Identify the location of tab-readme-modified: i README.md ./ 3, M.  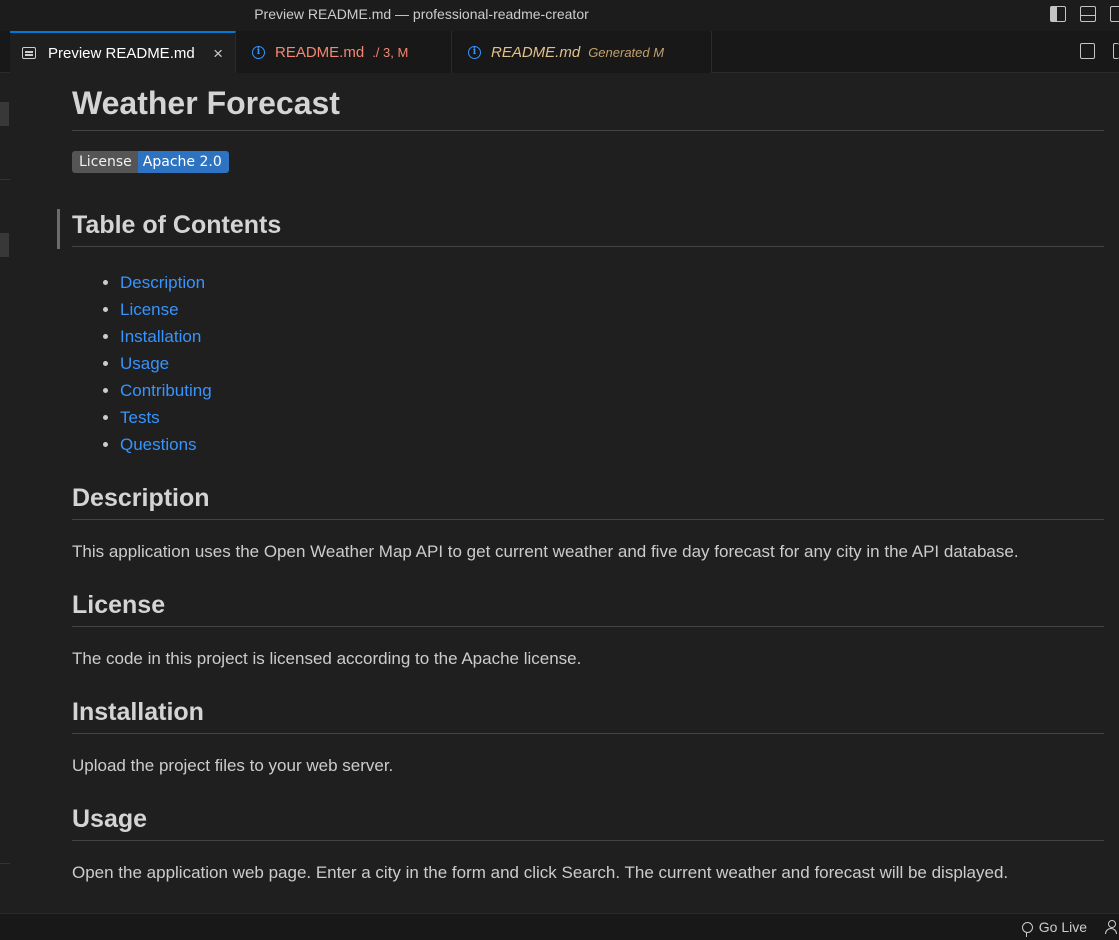
(344, 52).